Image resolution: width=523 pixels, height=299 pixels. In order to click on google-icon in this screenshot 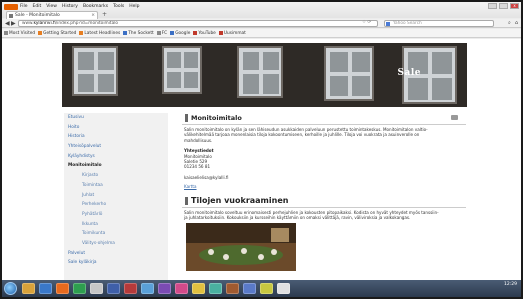, I will do `click(172, 33)`.